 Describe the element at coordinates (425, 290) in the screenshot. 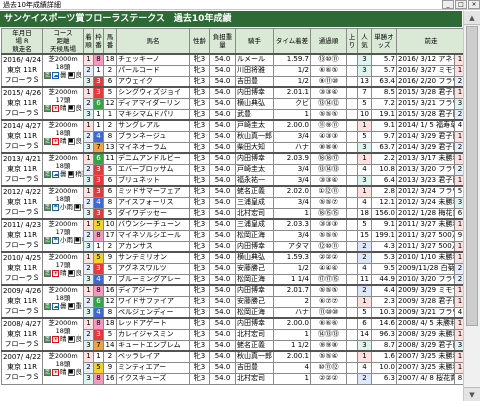

I see `prev-race-cell: 2009/ 3/29 ミモザ` at that location.